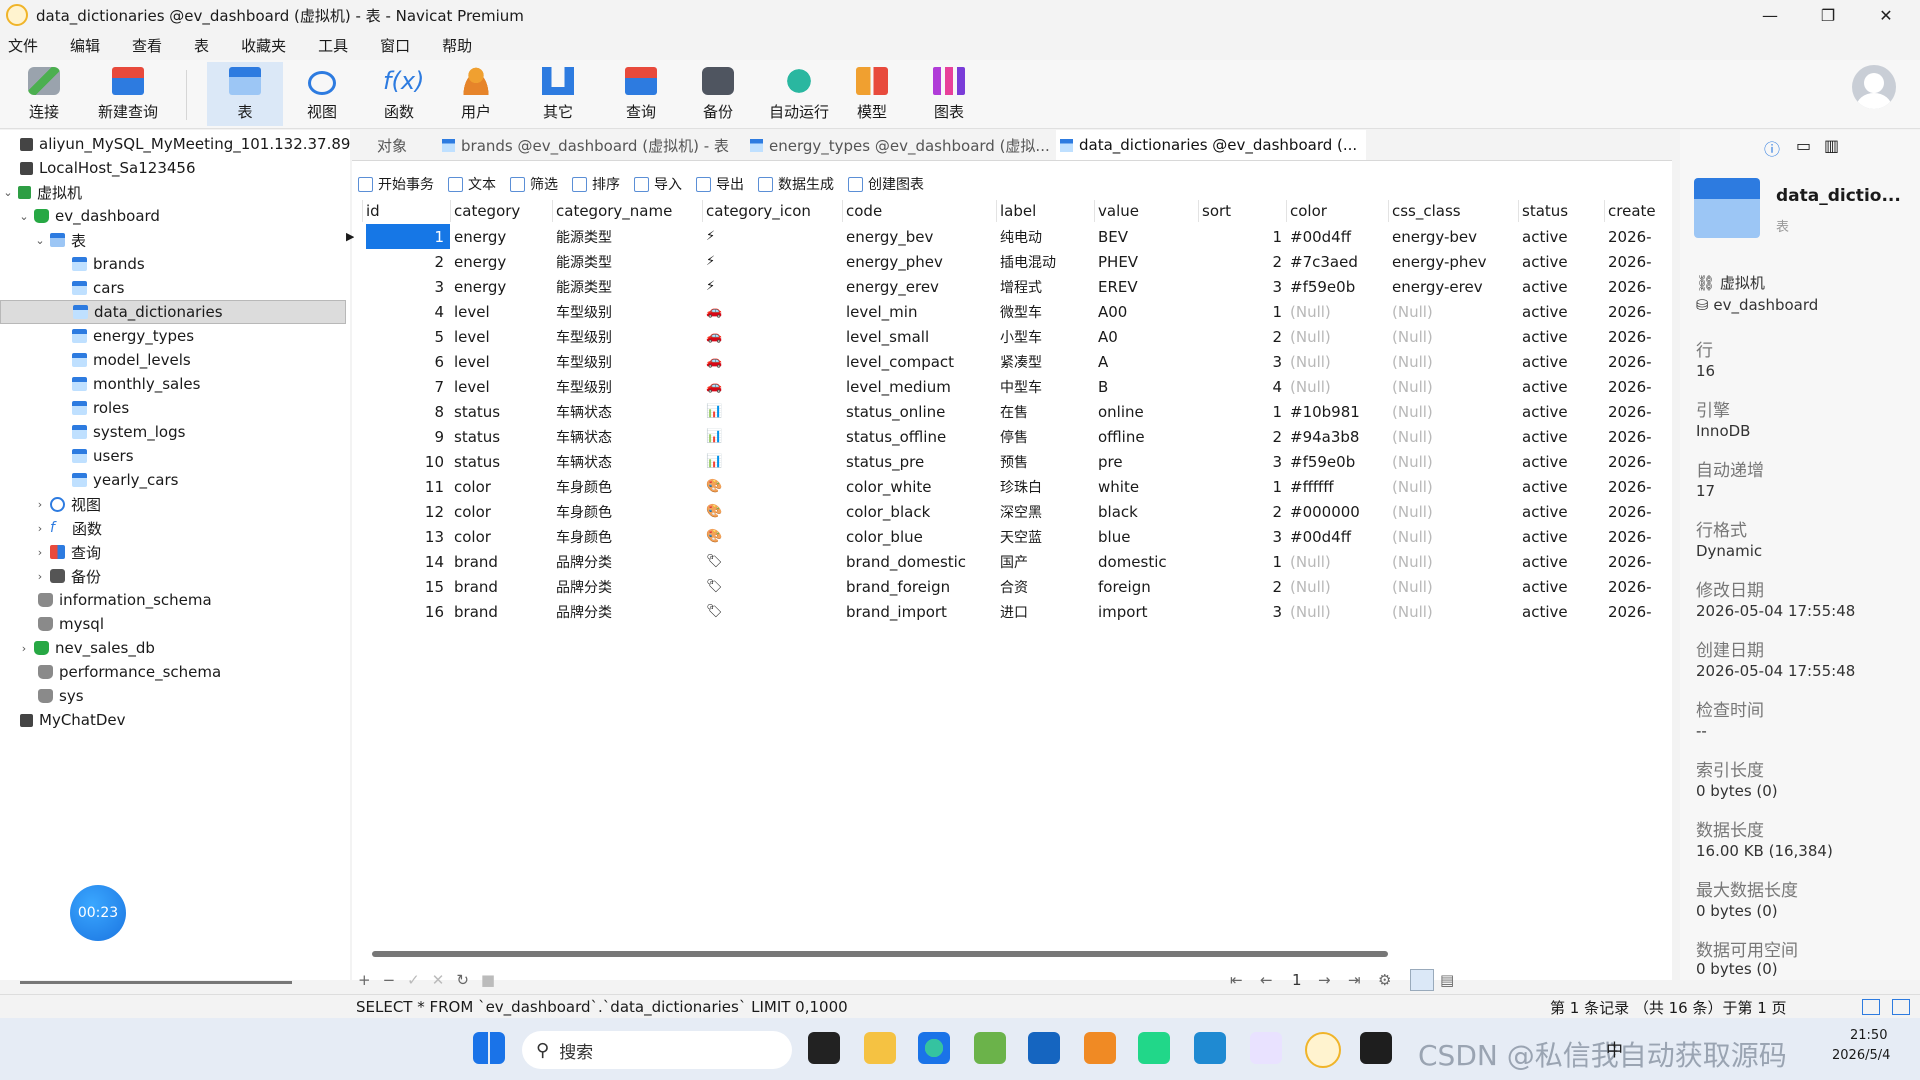  Describe the element at coordinates (501, 561) in the screenshot. I see `cell-category: brand` at that location.